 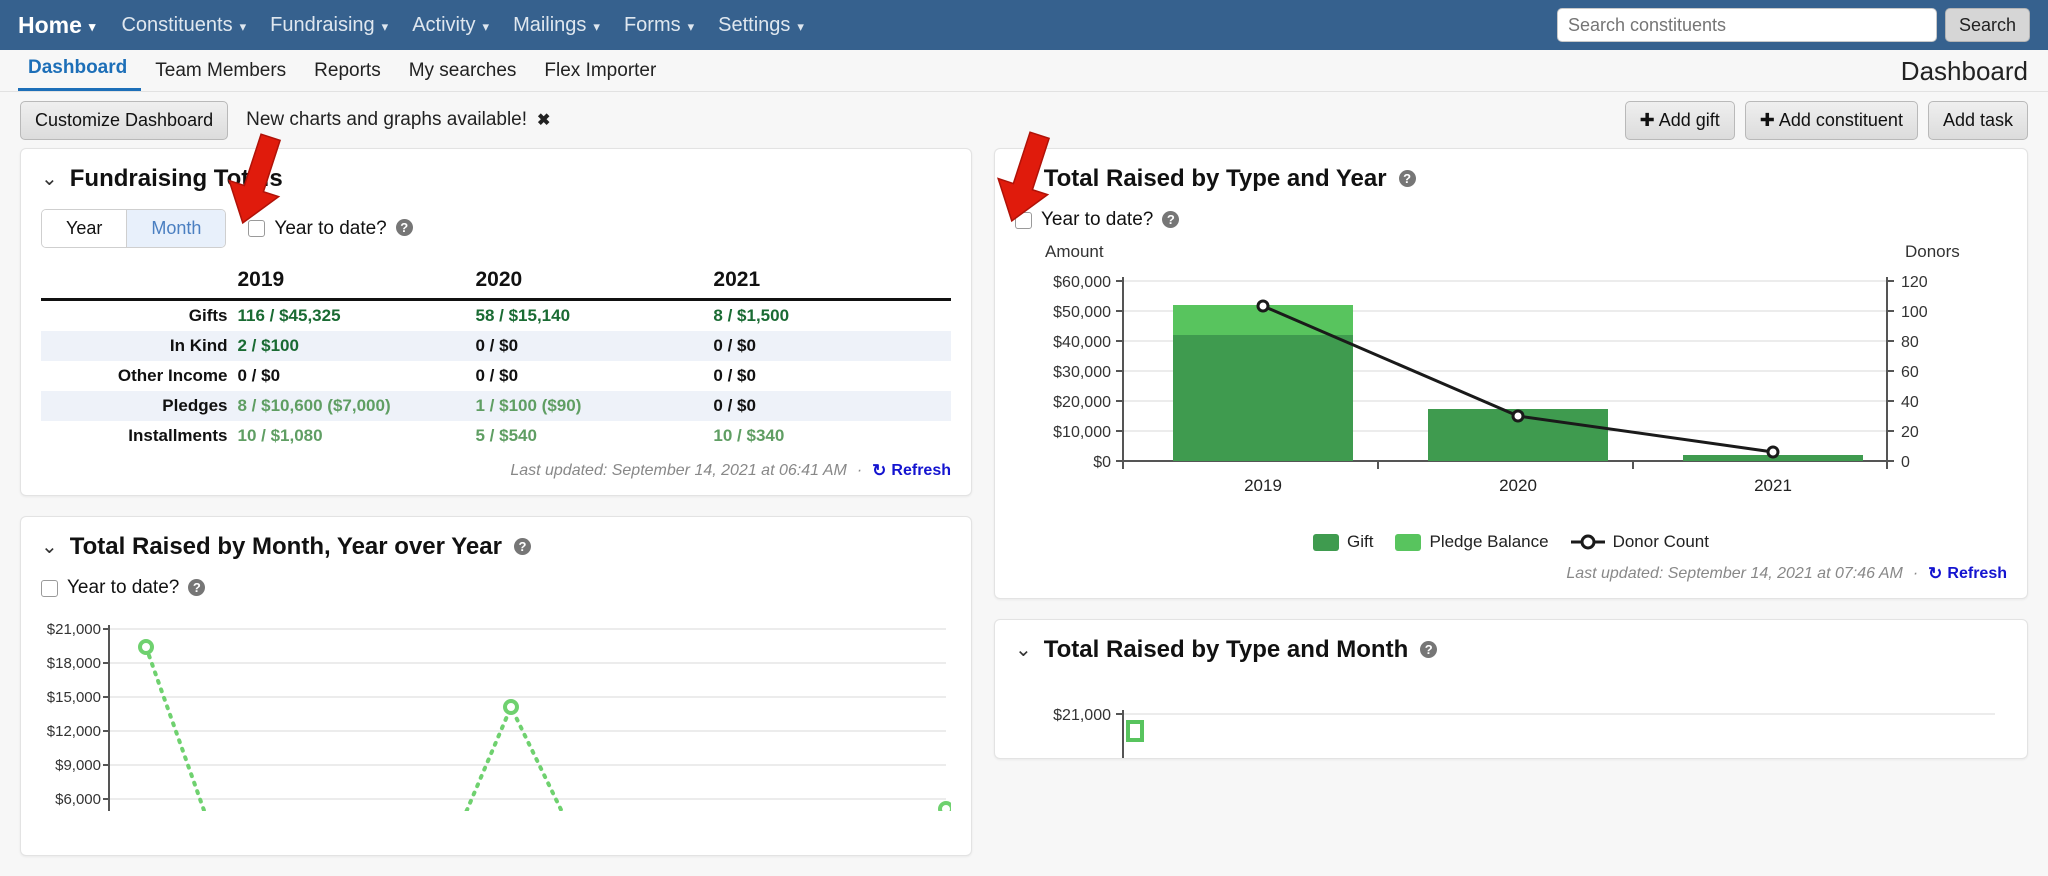 I want to click on cell-other-income-2020: 0 / $0, so click(x=497, y=375).